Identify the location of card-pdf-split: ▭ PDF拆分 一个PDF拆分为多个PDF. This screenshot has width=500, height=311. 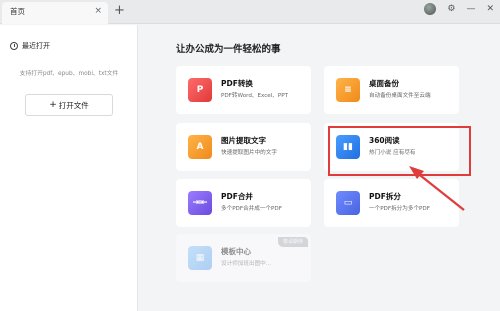
(391, 203).